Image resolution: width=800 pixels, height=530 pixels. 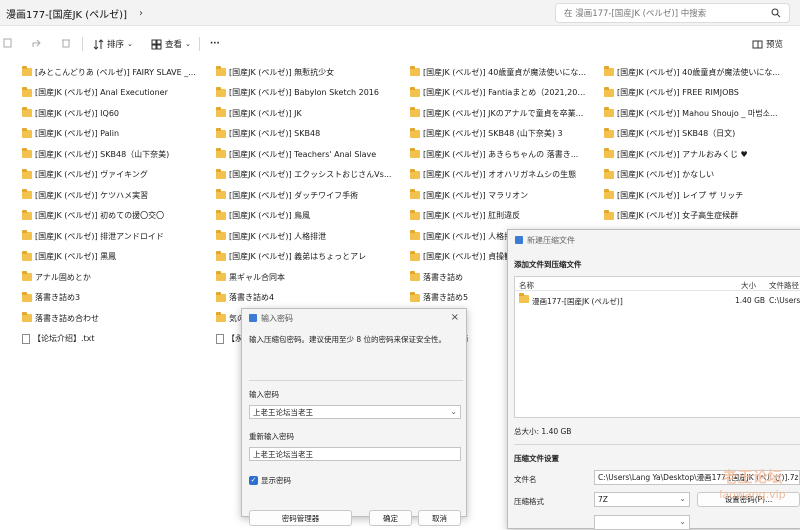 What do you see at coordinates (694, 216) in the screenshot?
I see `file-item: [国産JK (ペルゼ)] 女子高生症候群` at bounding box center [694, 216].